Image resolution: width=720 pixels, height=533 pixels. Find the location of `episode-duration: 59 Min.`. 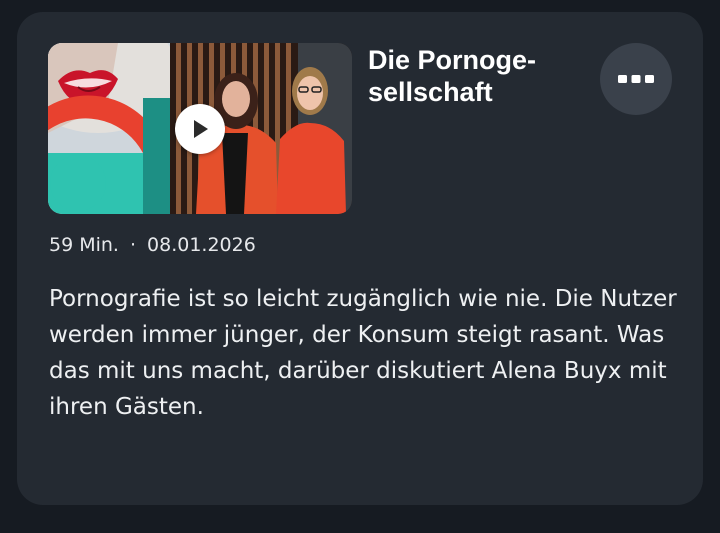

episode-duration: 59 Min. is located at coordinates (84, 245).